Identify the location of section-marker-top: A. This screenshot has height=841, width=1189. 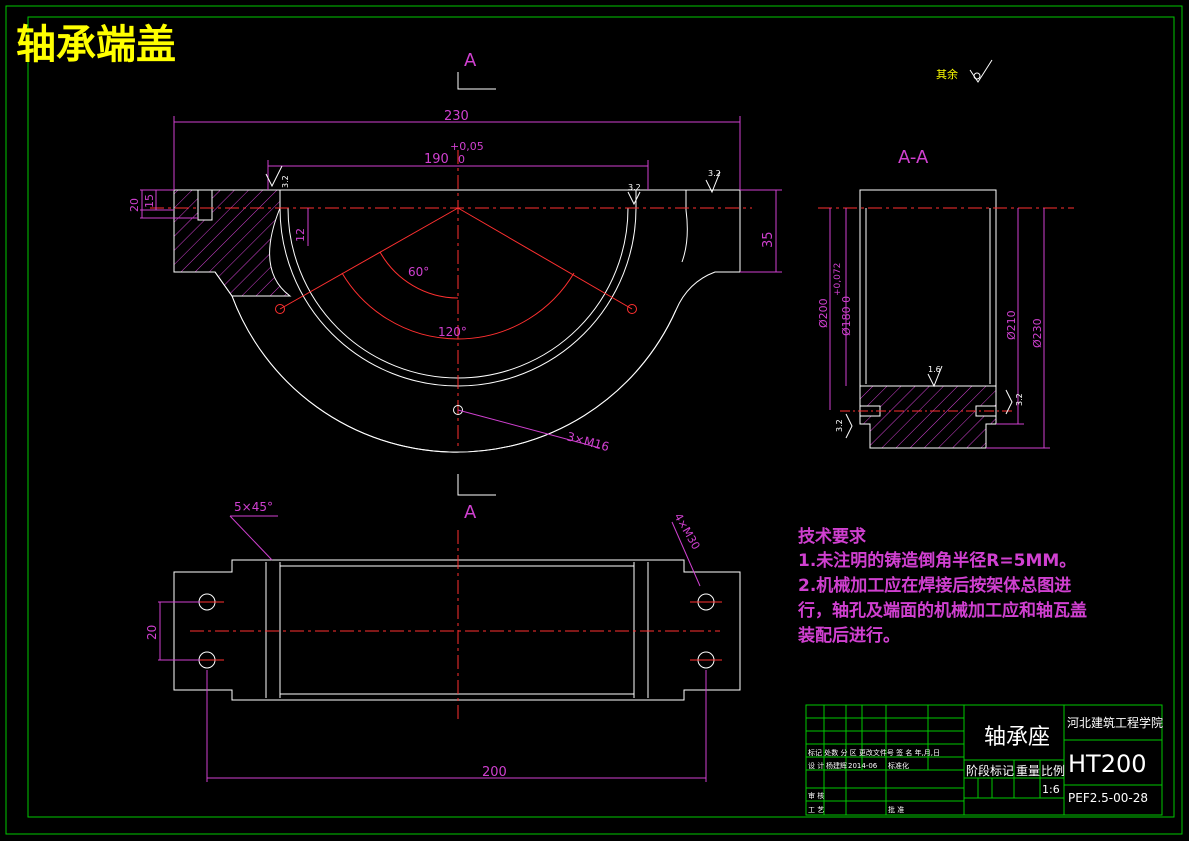
(476, 70).